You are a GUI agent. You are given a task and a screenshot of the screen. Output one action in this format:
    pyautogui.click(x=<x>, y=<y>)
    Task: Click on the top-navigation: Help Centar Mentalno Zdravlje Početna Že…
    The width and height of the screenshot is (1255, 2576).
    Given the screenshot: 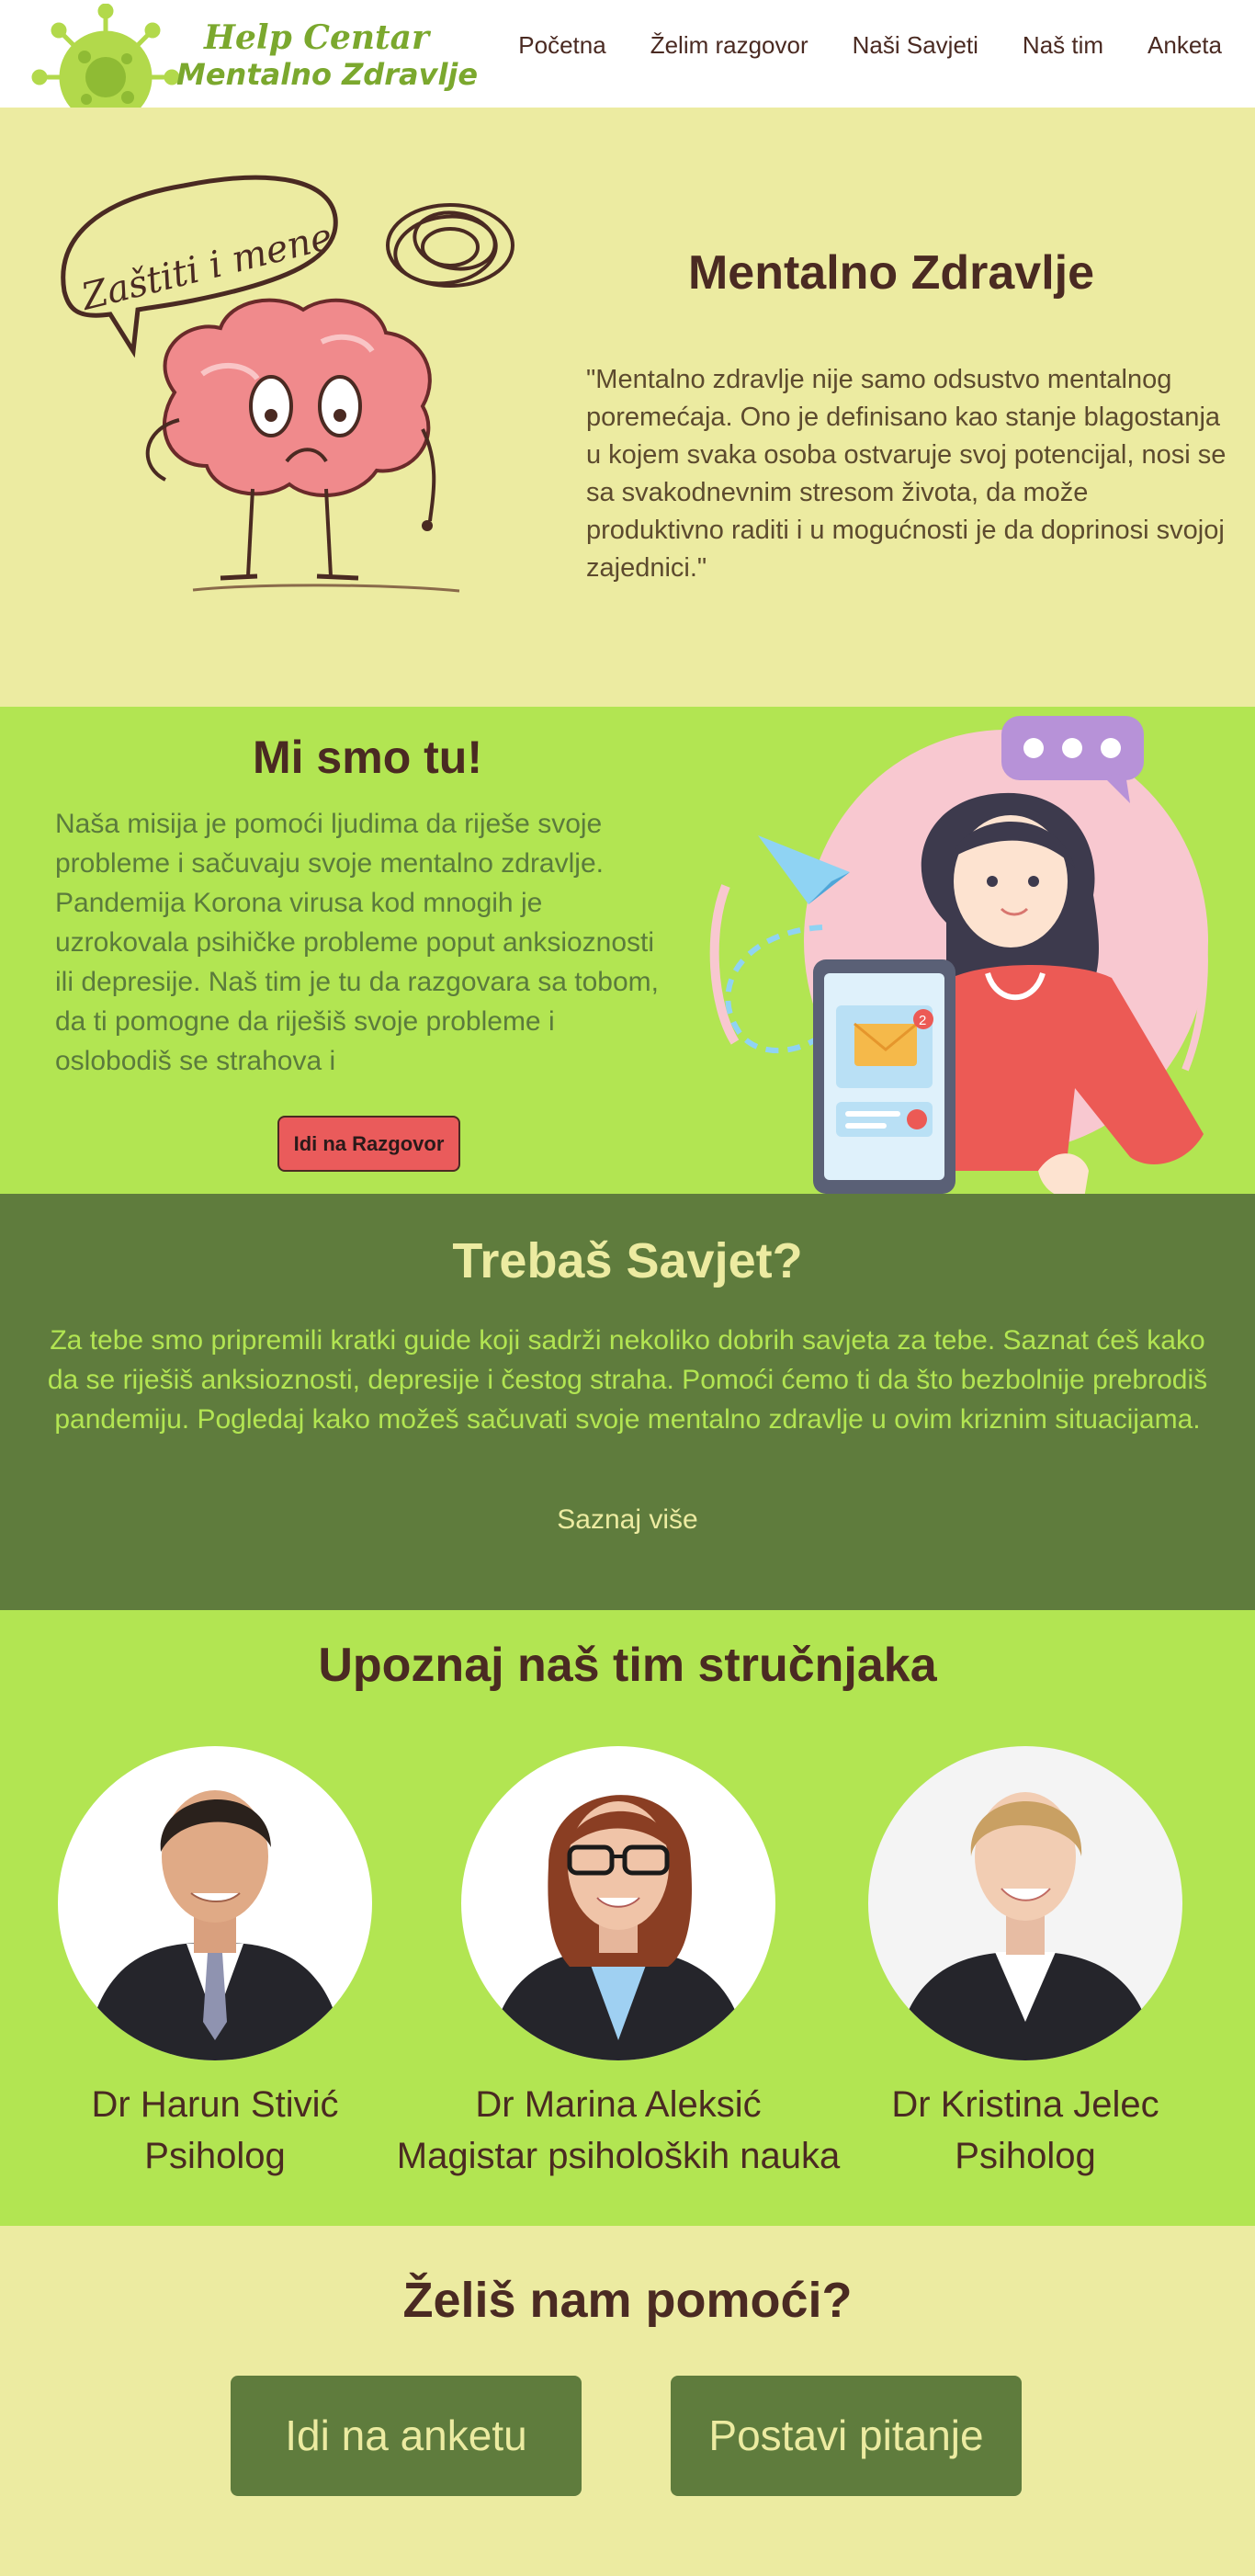 What is the action you would take?
    pyautogui.click(x=627, y=75)
    